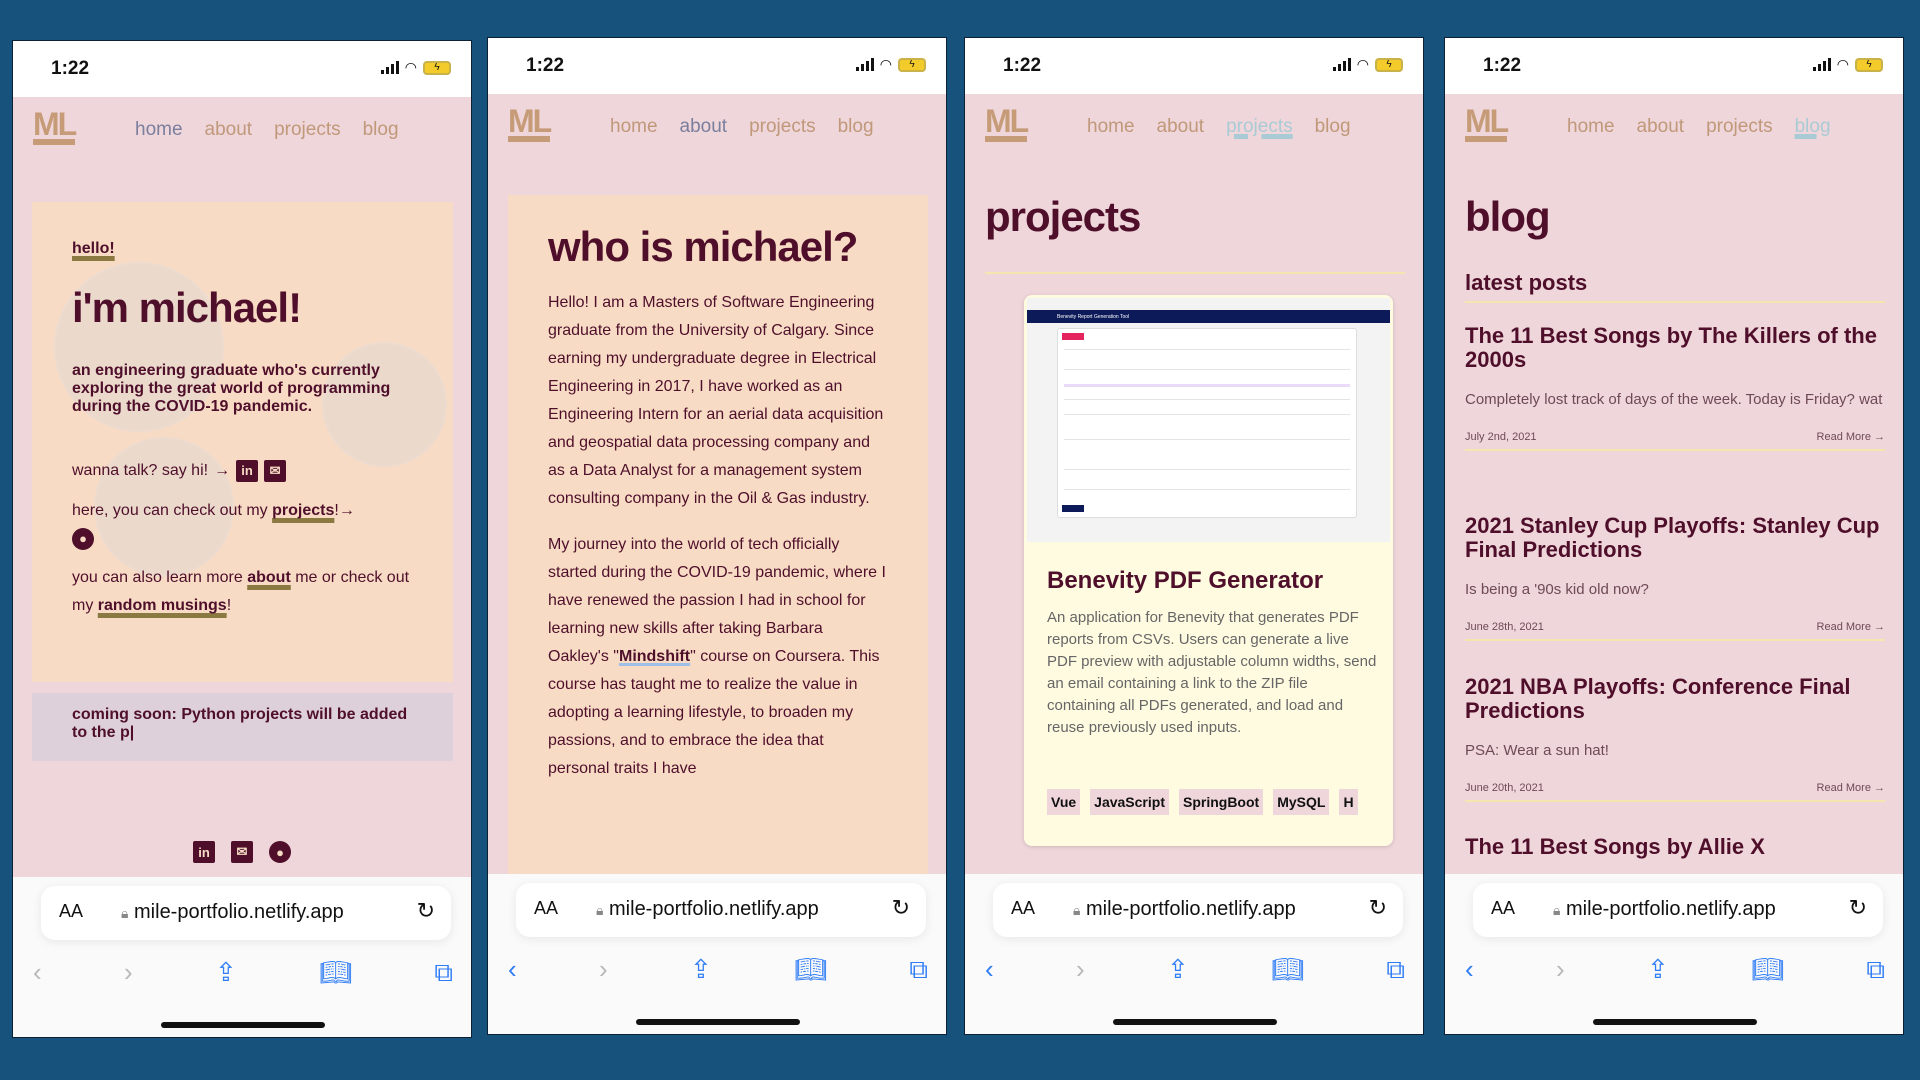 The height and width of the screenshot is (1080, 1920). I want to click on projects-title: projects, so click(1063, 216).